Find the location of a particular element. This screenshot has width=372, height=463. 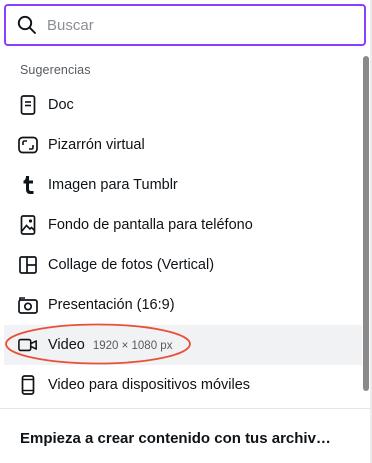

suggestion-label: Pizarrón virtual is located at coordinates (96, 145).